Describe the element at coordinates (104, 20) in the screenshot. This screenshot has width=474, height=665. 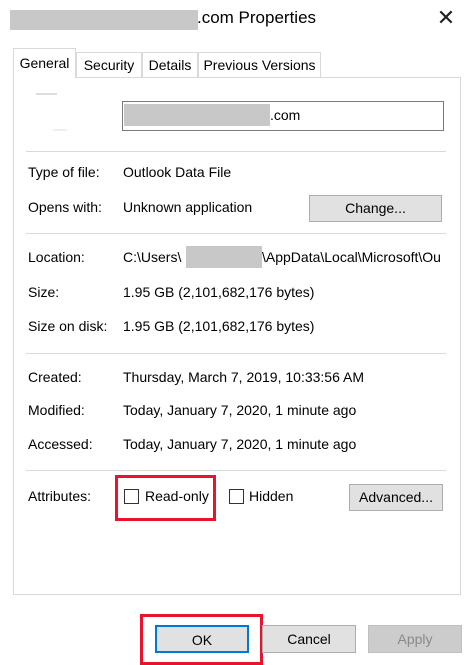
I see `redacted-title-prefix` at that location.